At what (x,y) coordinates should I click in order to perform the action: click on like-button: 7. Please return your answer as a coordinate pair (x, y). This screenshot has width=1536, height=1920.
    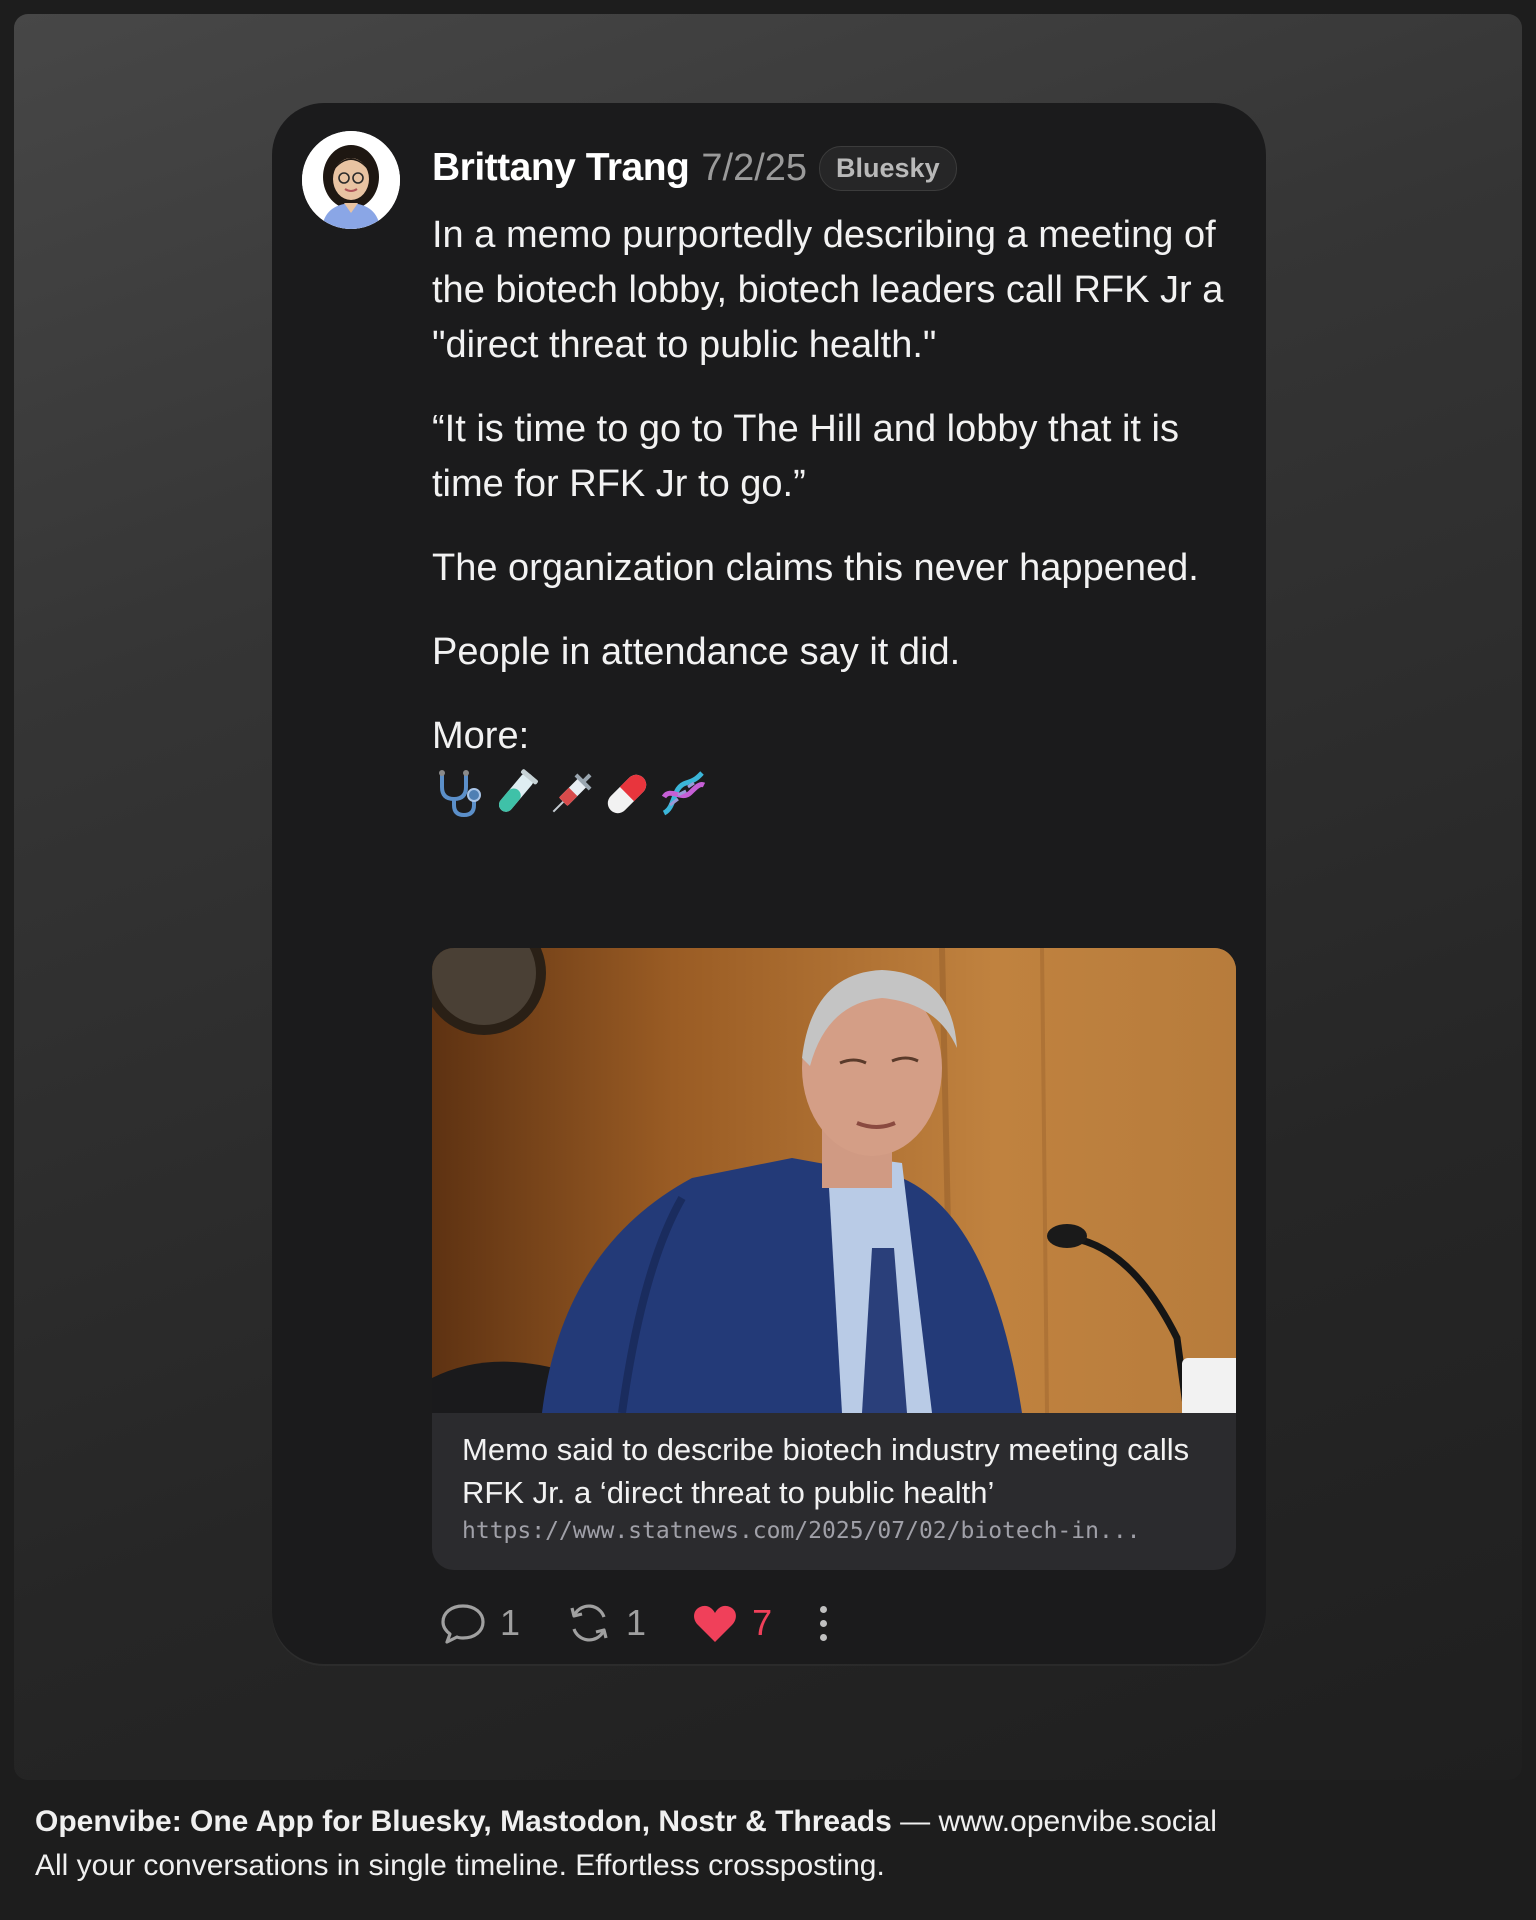
    Looking at the image, I should click on (731, 1623).